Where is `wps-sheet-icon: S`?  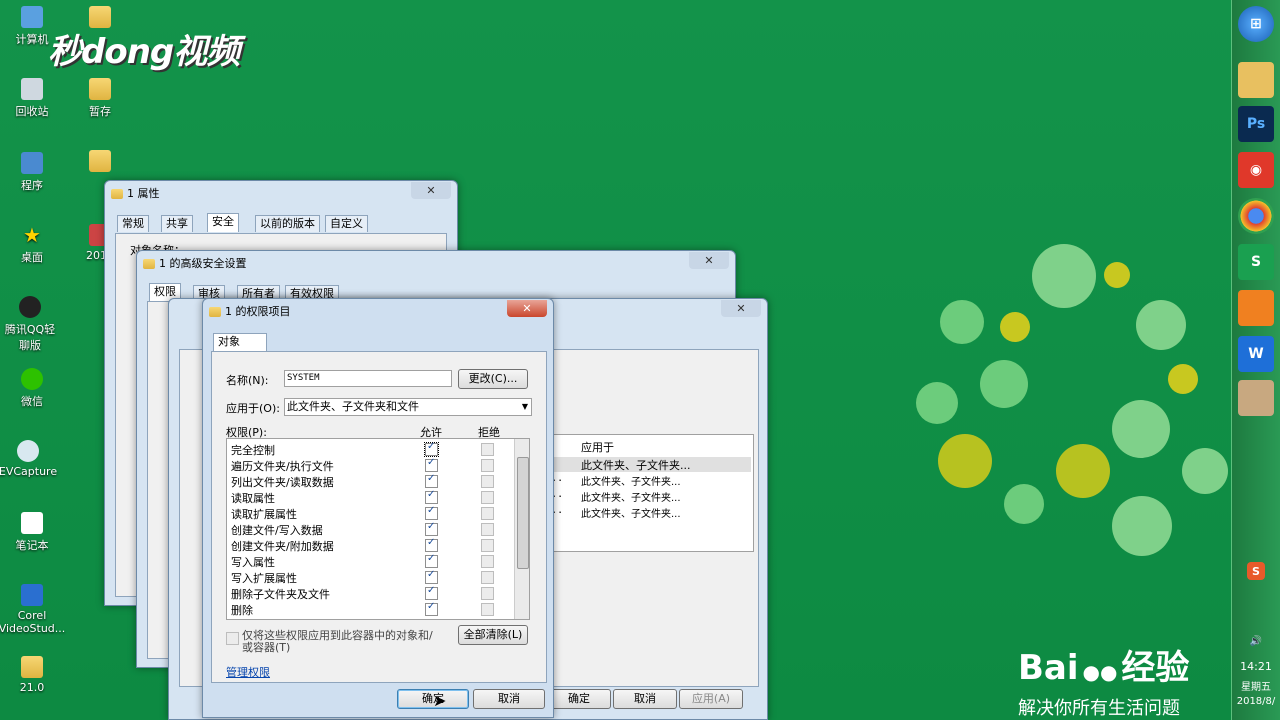
wps-sheet-icon: S is located at coordinates (1256, 262).